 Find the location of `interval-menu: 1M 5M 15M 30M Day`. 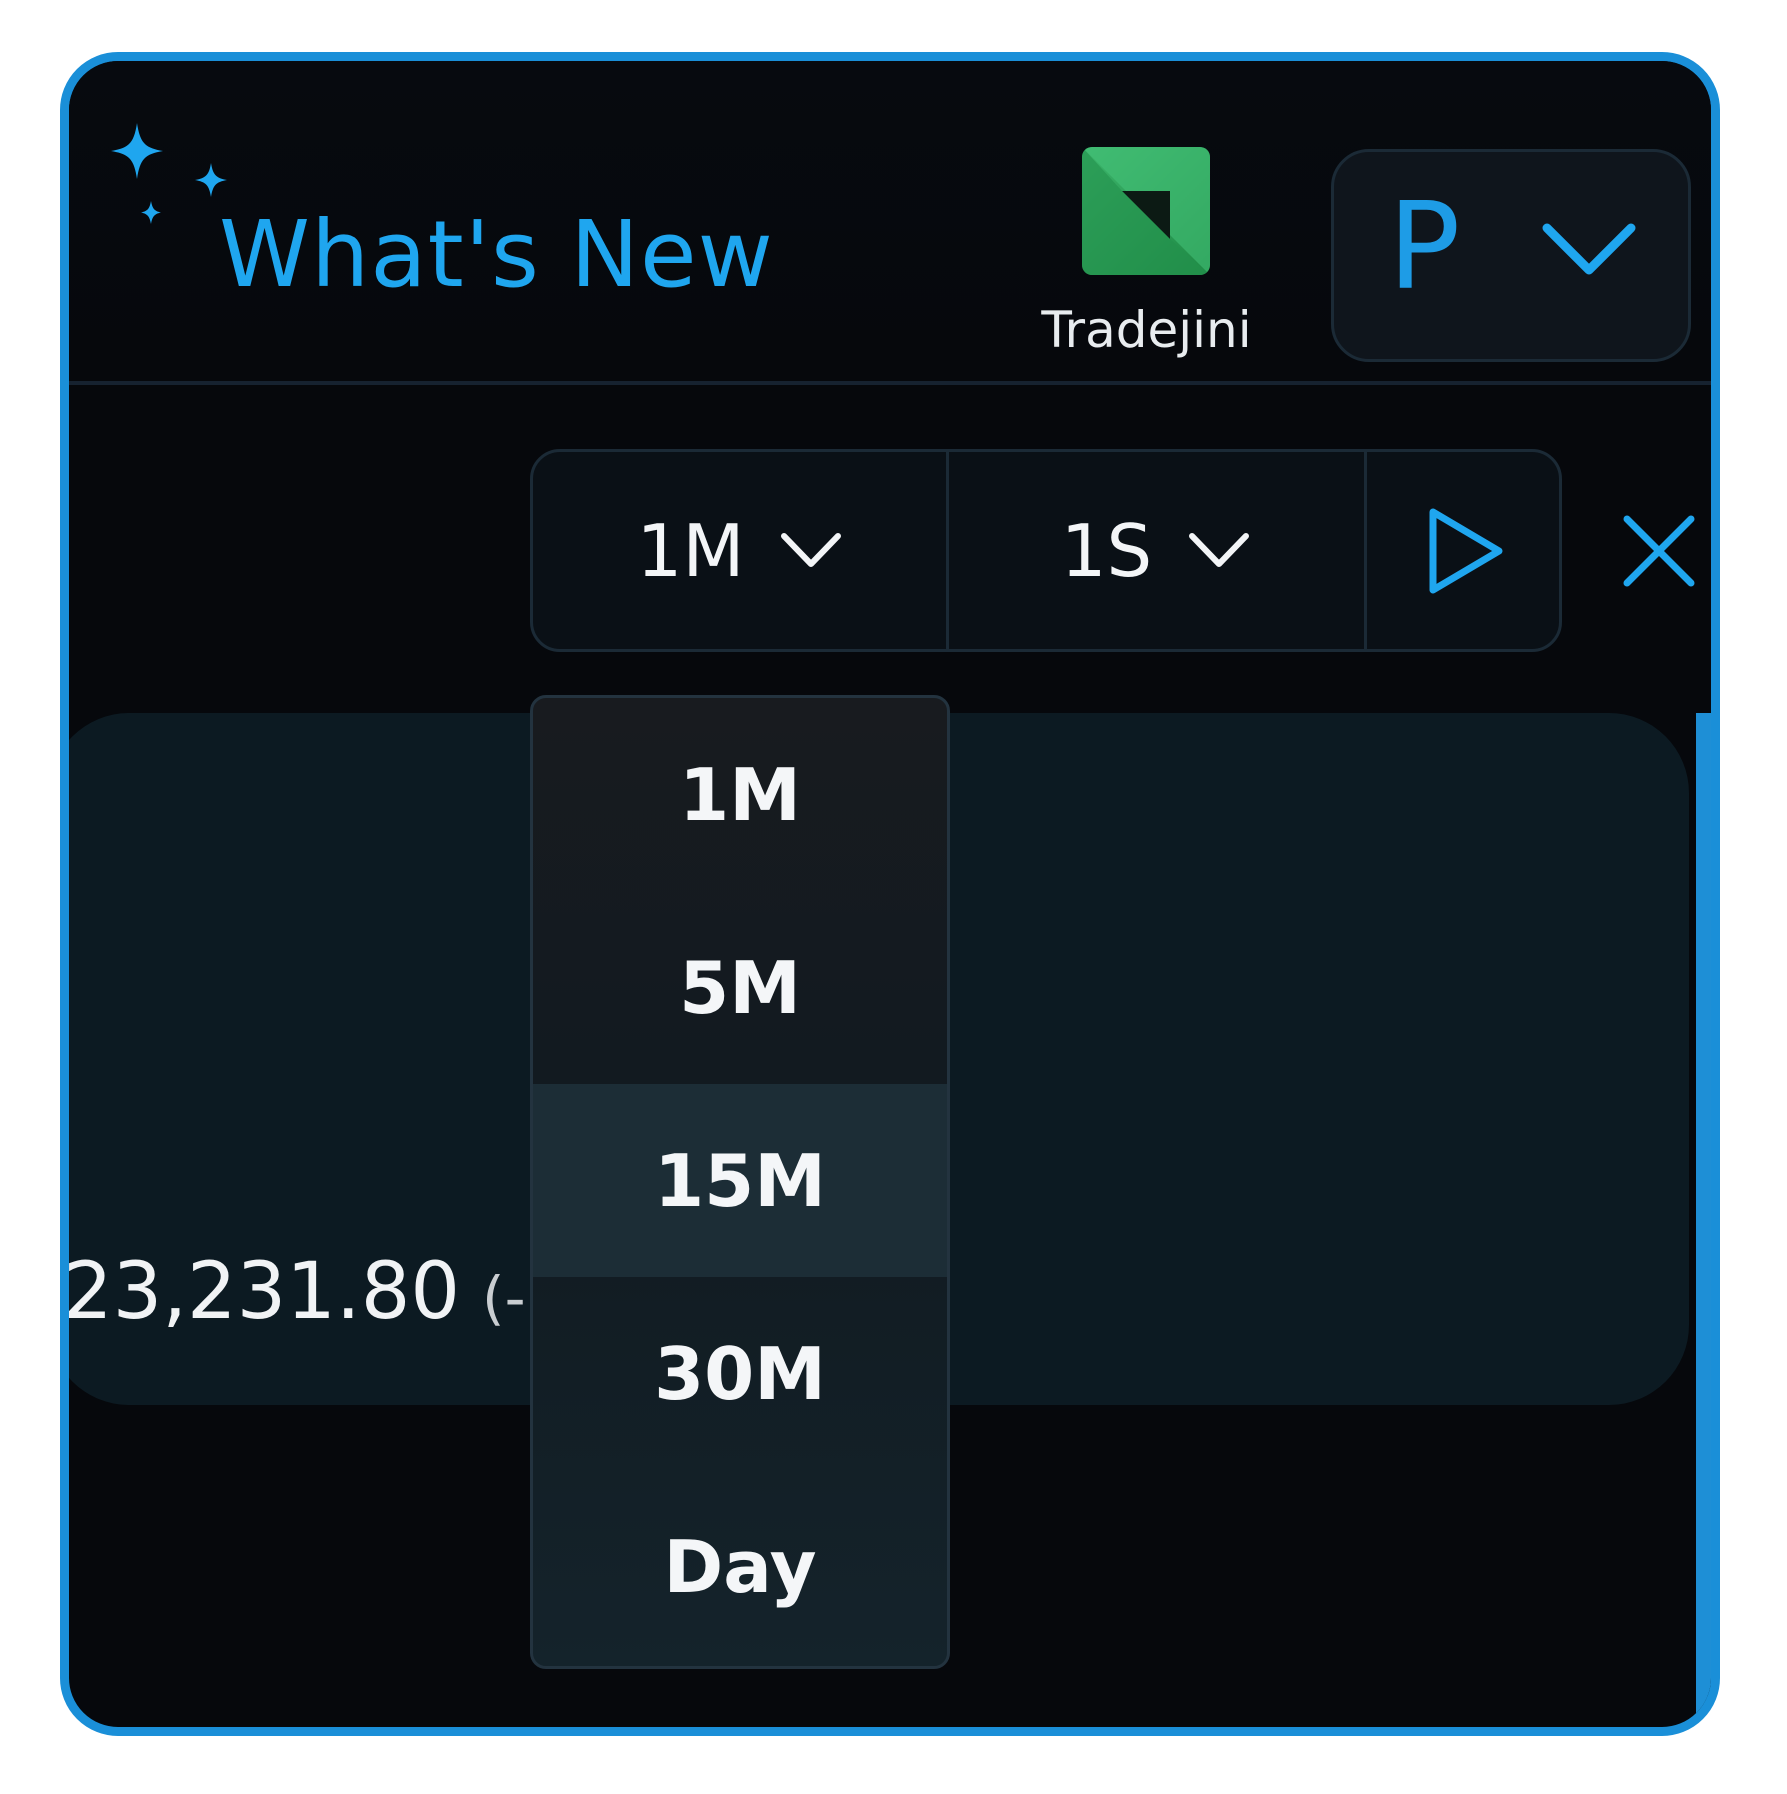

interval-menu: 1M 5M 15M 30M Day is located at coordinates (740, 1182).